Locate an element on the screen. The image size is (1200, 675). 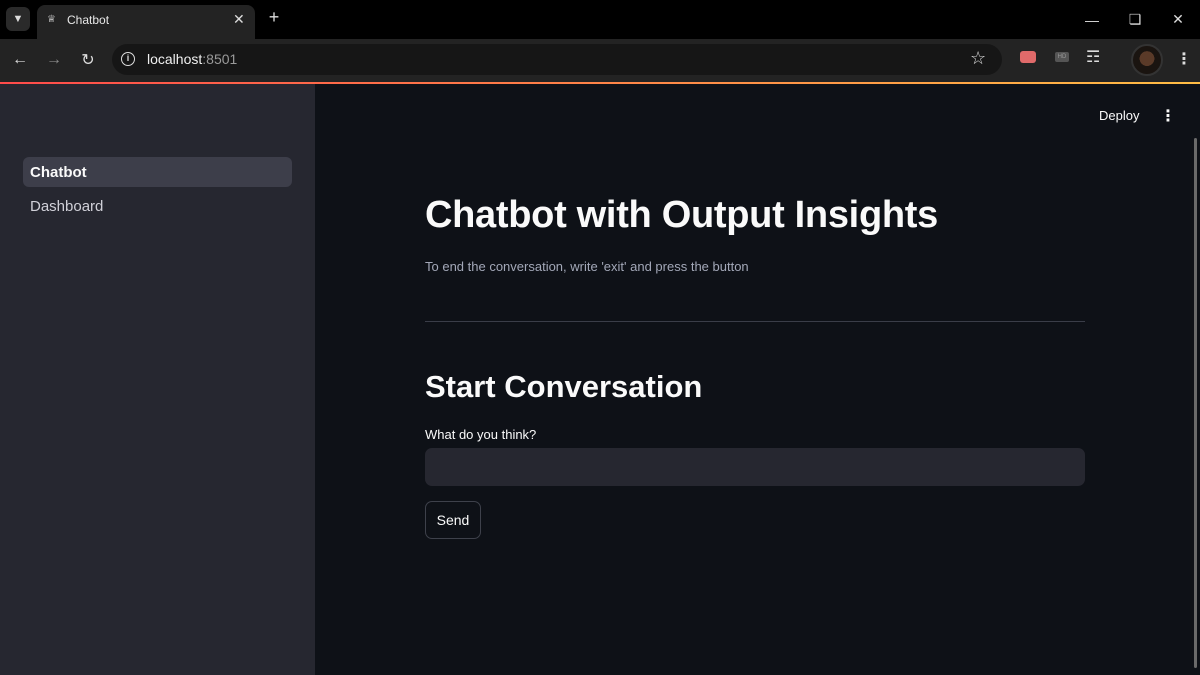
scrollbar is located at coordinates (1195, 403).